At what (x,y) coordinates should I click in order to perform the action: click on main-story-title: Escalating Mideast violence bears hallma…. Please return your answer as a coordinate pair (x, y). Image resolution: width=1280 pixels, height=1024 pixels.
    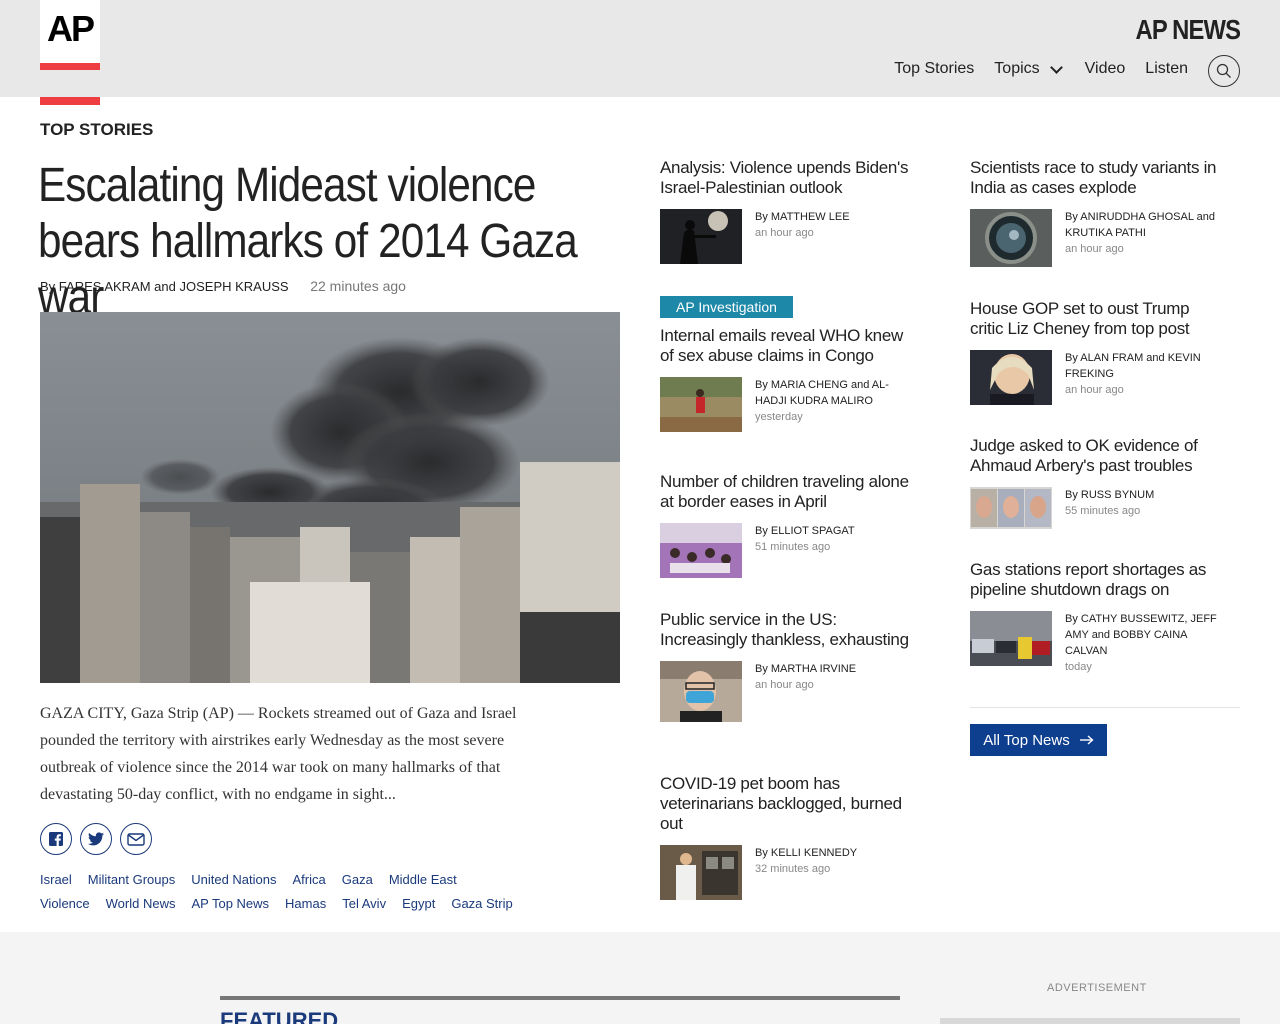
    Looking at the image, I should click on (328, 242).